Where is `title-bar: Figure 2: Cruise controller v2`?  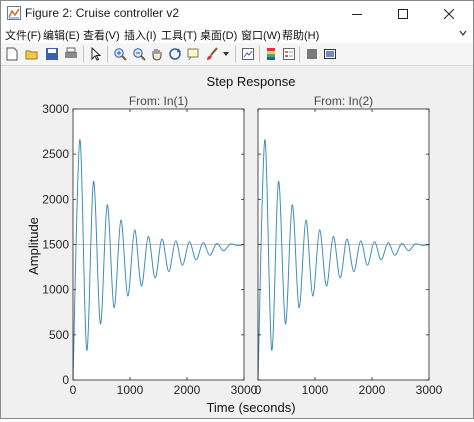 title-bar: Figure 2: Cruise controller v2 is located at coordinates (237, 13).